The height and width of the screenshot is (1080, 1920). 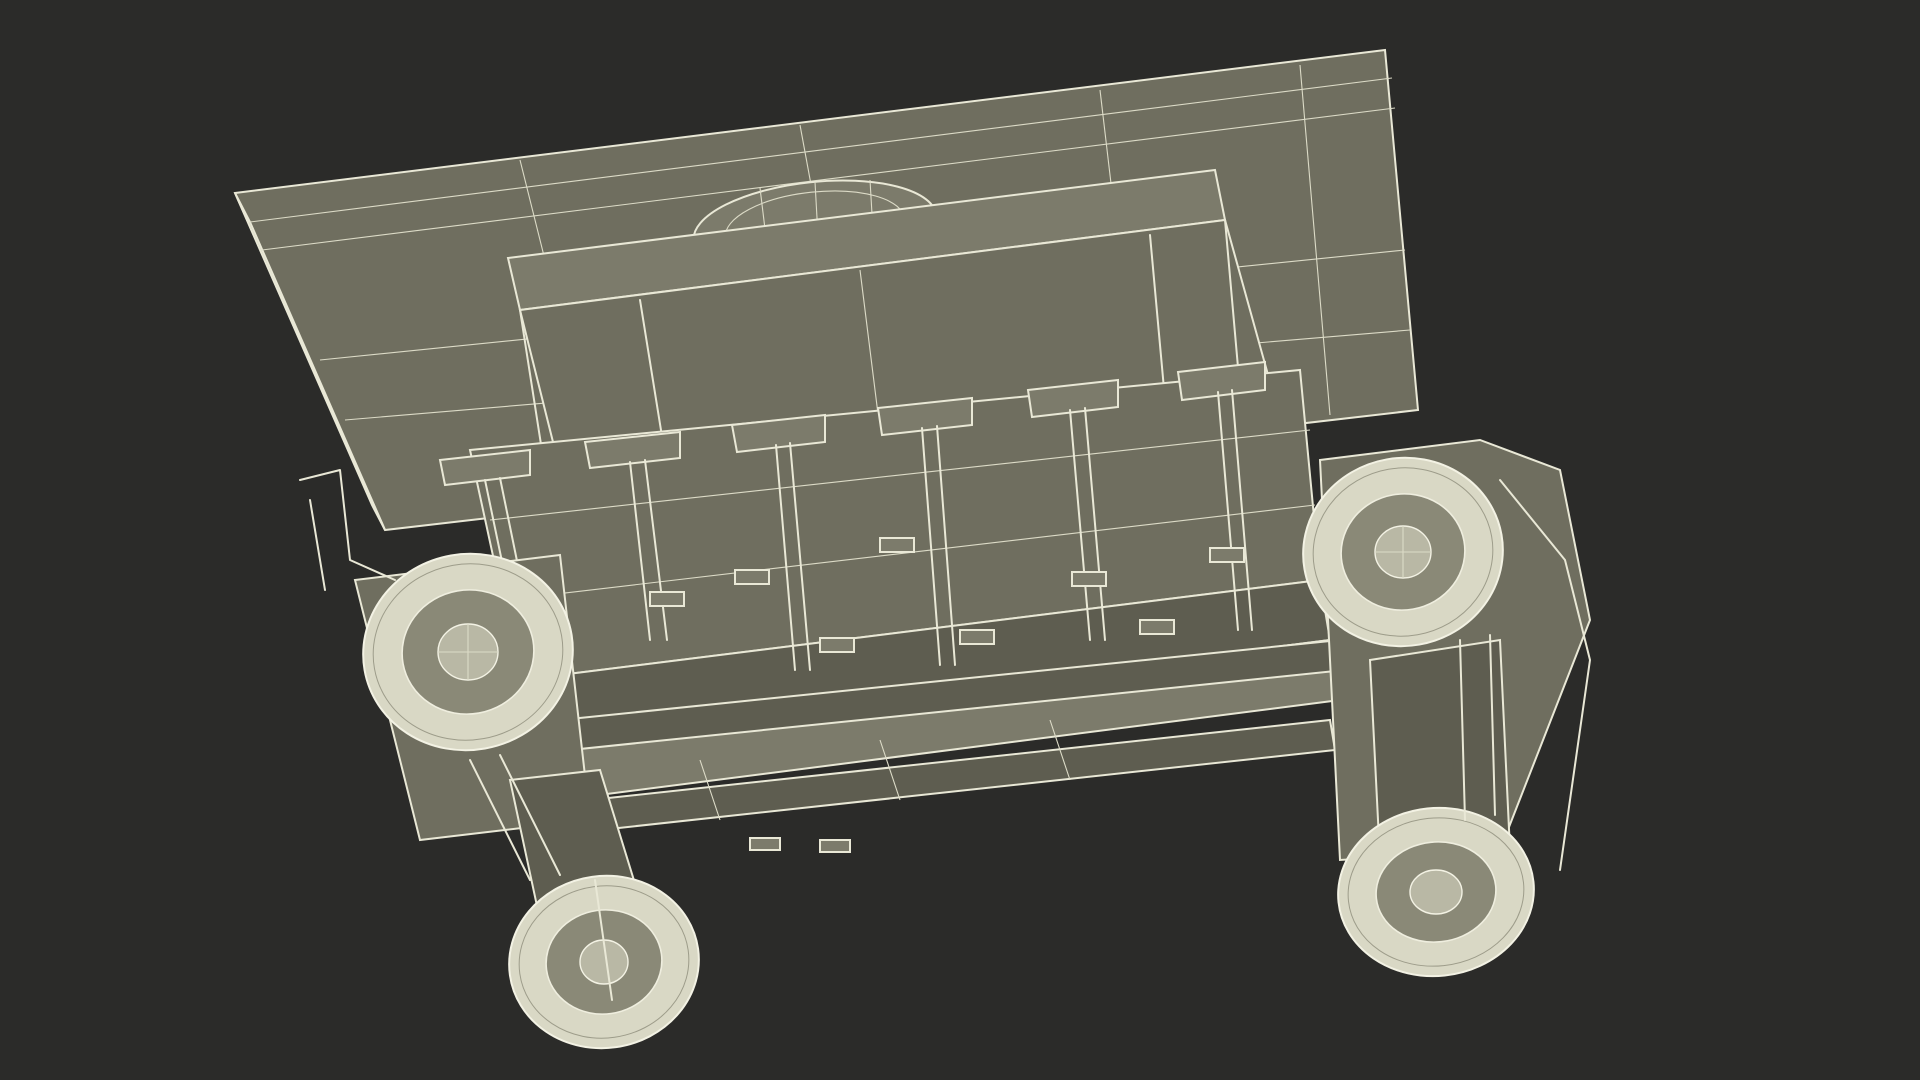 I want to click on wheel-rear-left, so click(x=604, y=962).